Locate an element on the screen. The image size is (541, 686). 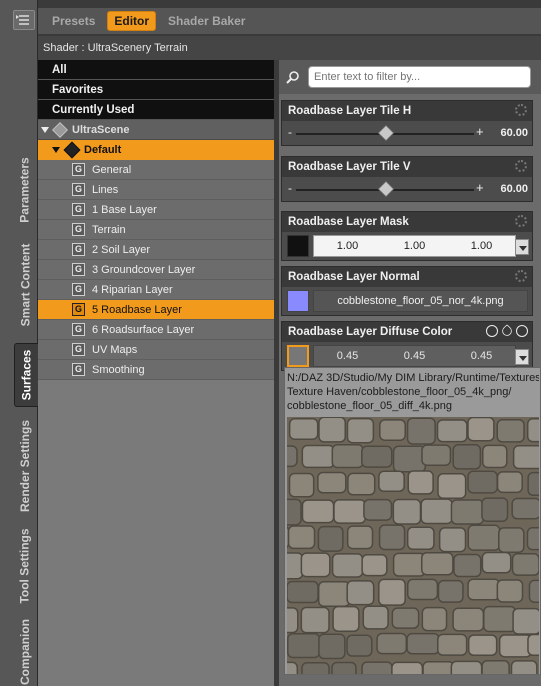
mask-values: 1.00 1.00 1.00 is located at coordinates (414, 246).